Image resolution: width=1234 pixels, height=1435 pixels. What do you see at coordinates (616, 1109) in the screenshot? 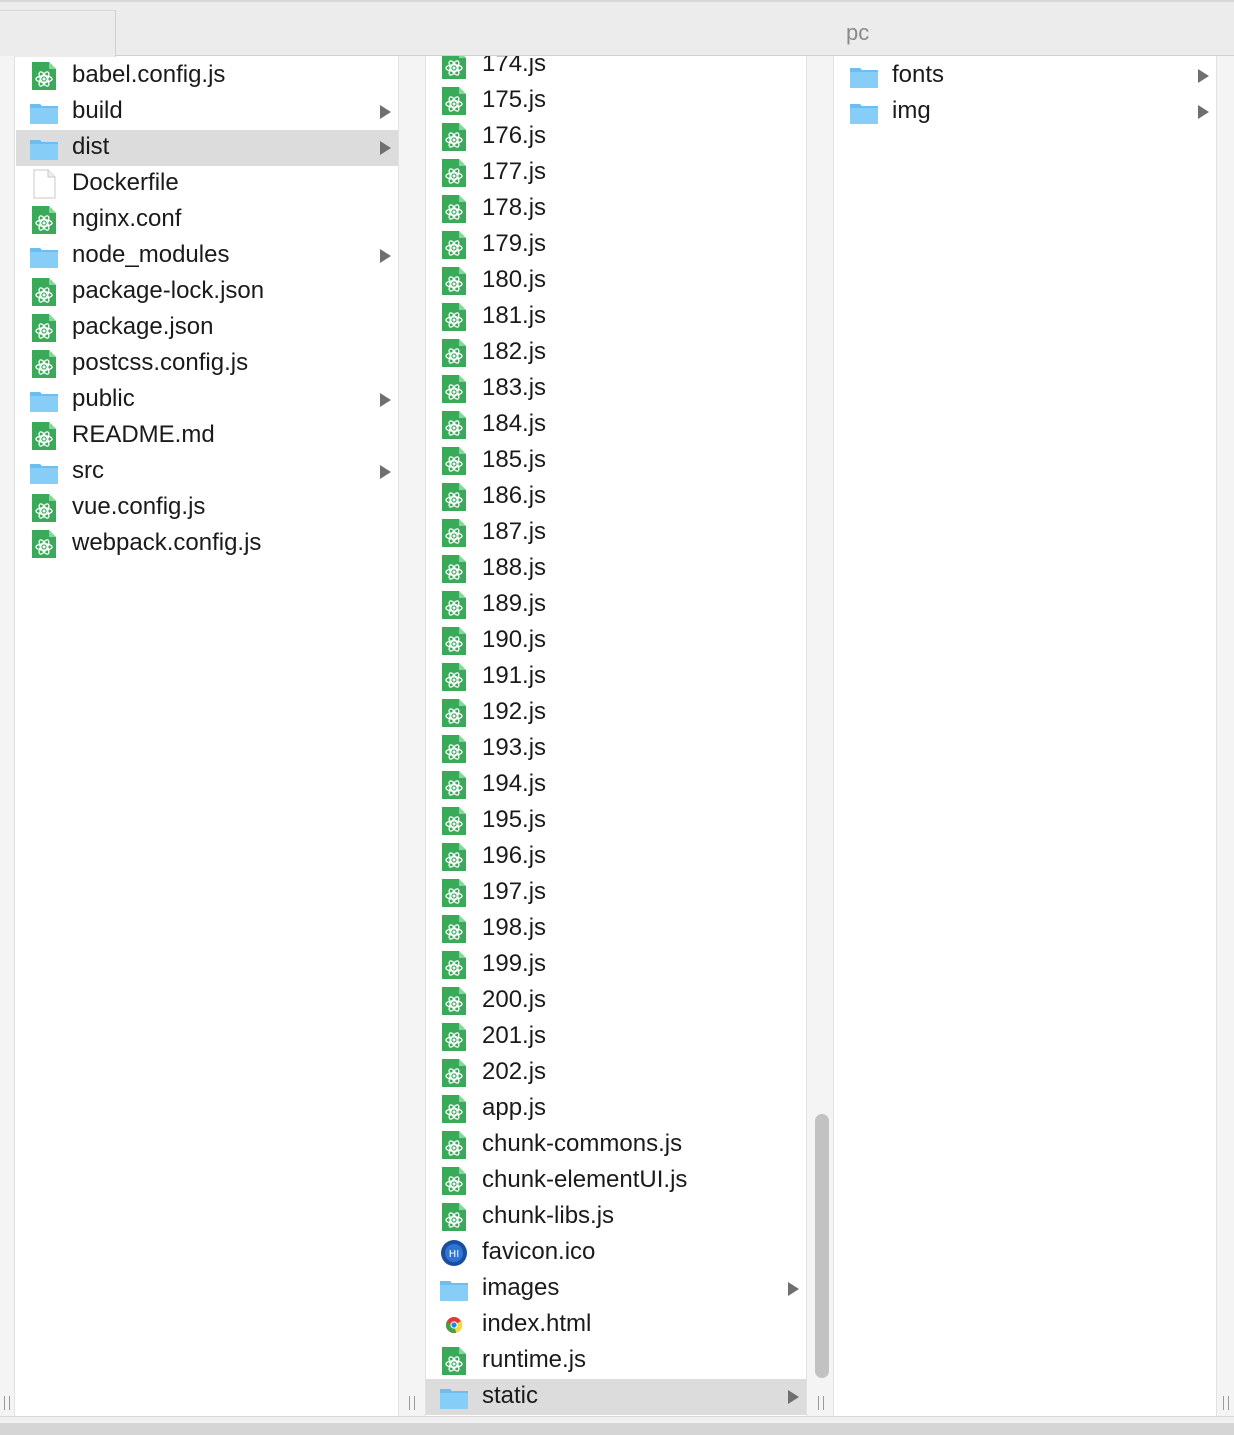
I see `file-item-app-js: app.js` at bounding box center [616, 1109].